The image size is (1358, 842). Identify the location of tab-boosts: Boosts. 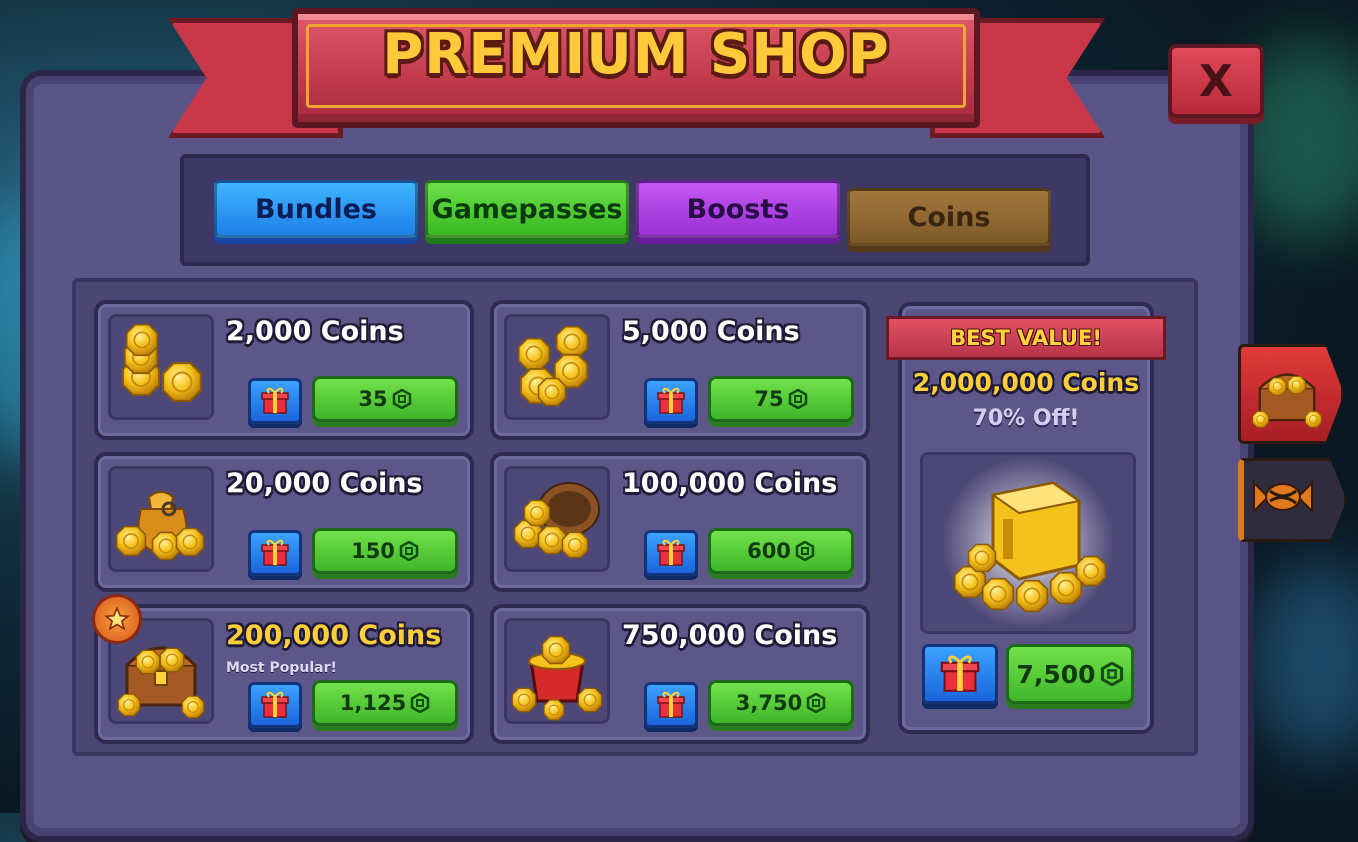
(738, 209).